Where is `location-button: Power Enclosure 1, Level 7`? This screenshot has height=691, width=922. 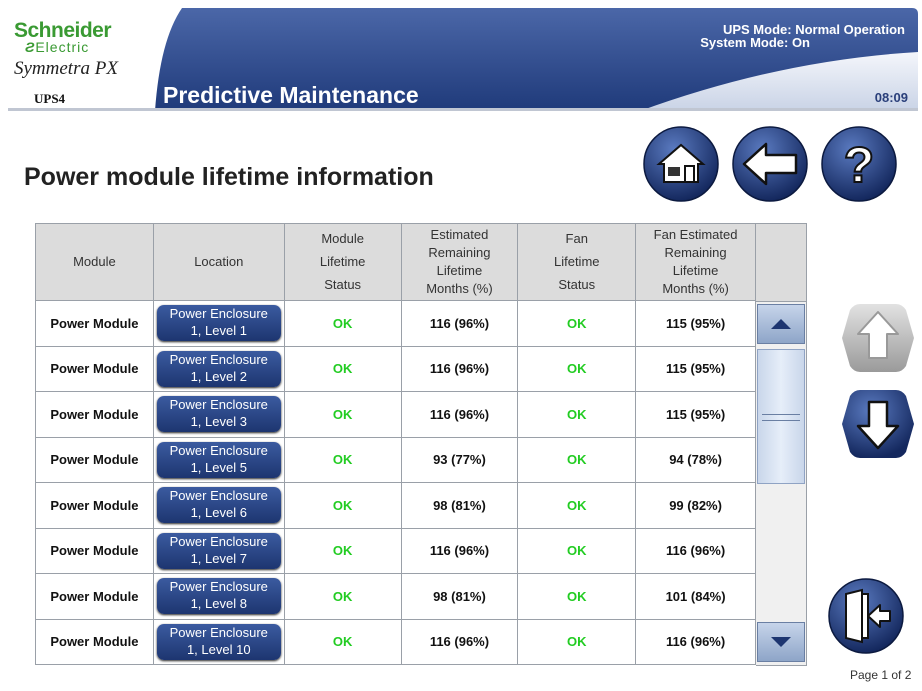 location-button: Power Enclosure 1, Level 7 is located at coordinates (218, 550).